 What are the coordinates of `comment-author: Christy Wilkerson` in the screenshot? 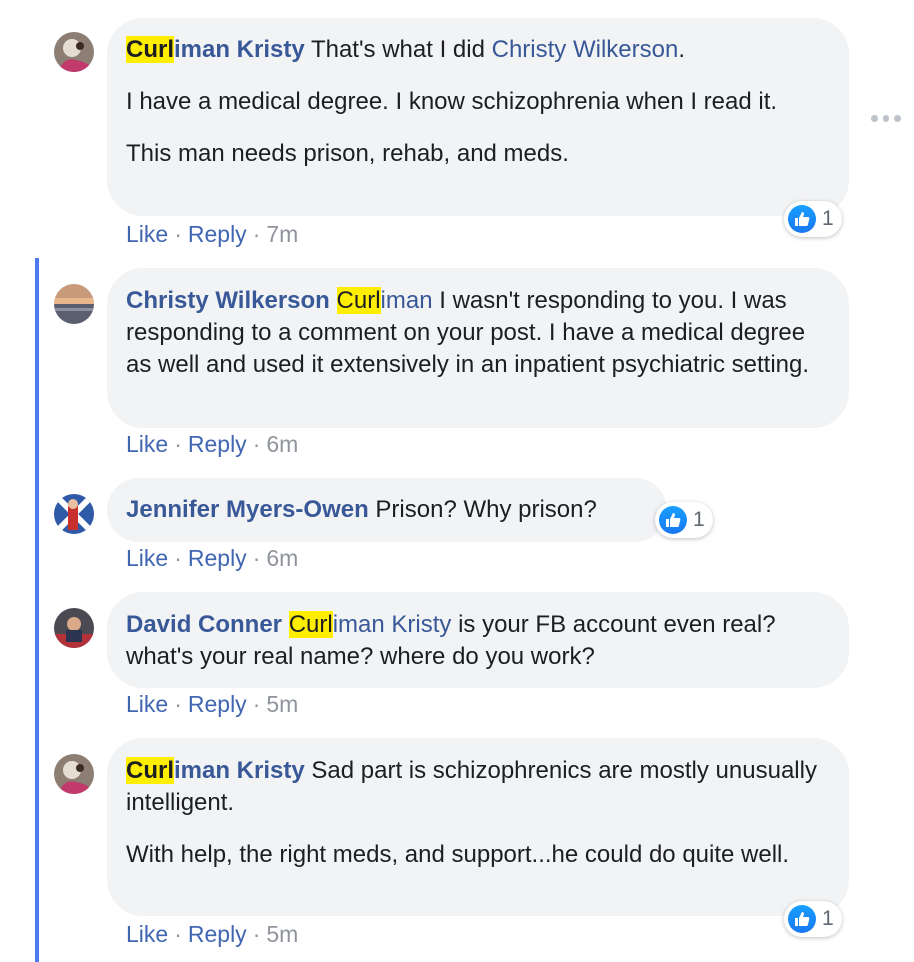 It's located at (228, 300).